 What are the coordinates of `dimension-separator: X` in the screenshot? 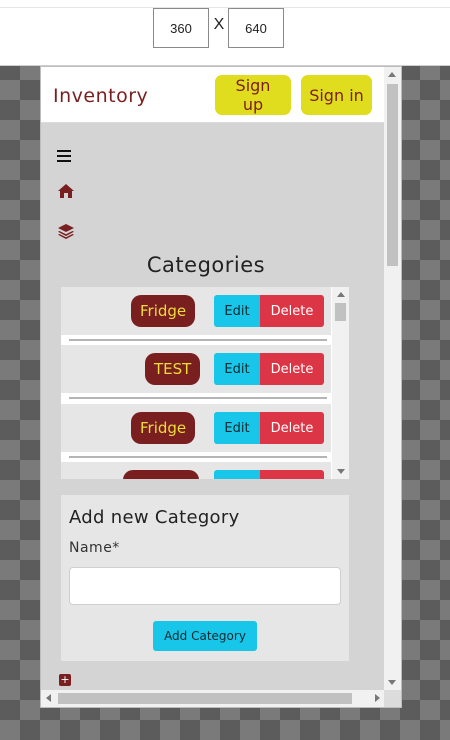 It's located at (219, 24).